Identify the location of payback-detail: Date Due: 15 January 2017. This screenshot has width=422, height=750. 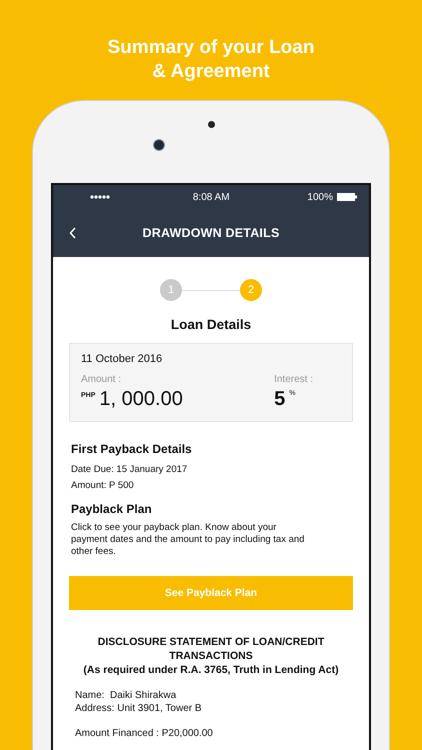
(129, 470).